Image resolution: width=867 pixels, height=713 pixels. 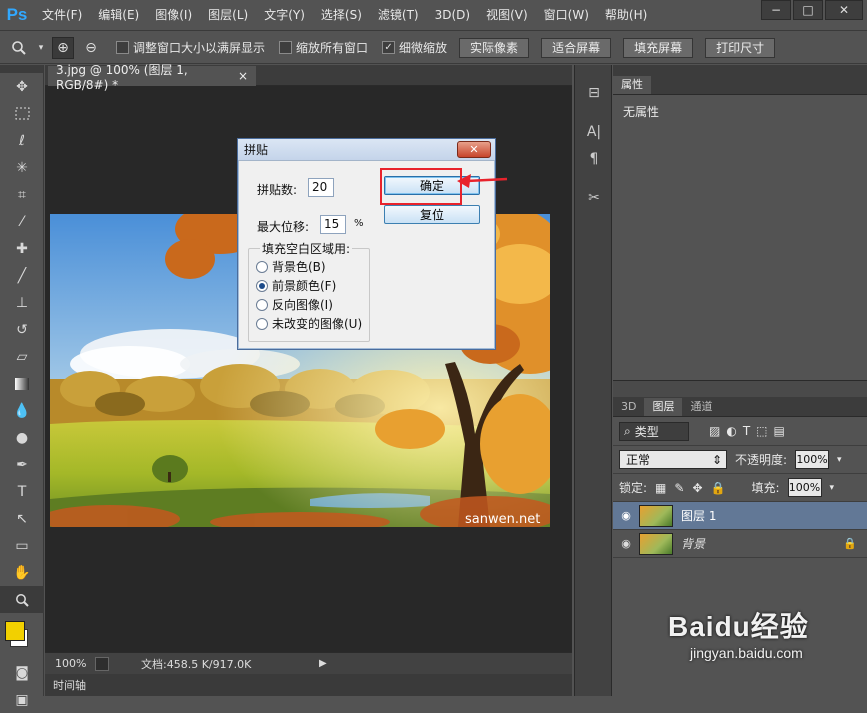 What do you see at coordinates (633, 488) in the screenshot?
I see `lock-label: 锁定:` at bounding box center [633, 488].